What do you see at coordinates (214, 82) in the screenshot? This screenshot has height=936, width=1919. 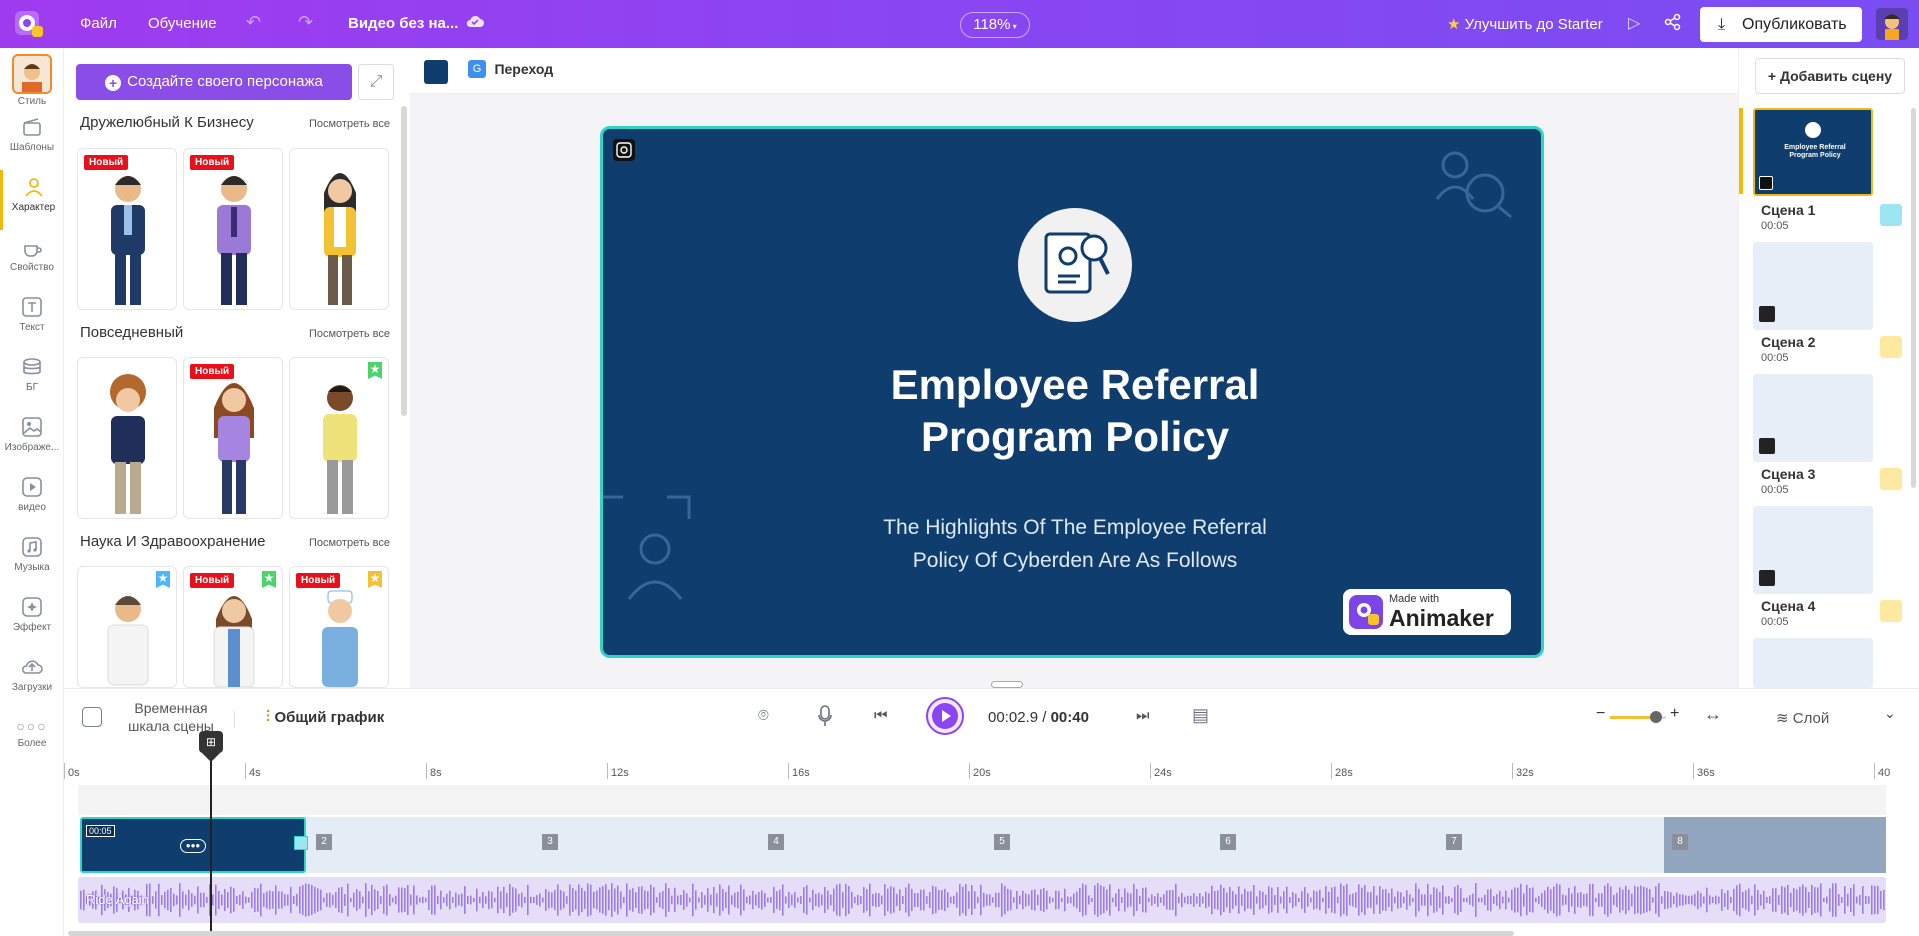 I see `create-character-button: + Создайте своего персонажа` at bounding box center [214, 82].